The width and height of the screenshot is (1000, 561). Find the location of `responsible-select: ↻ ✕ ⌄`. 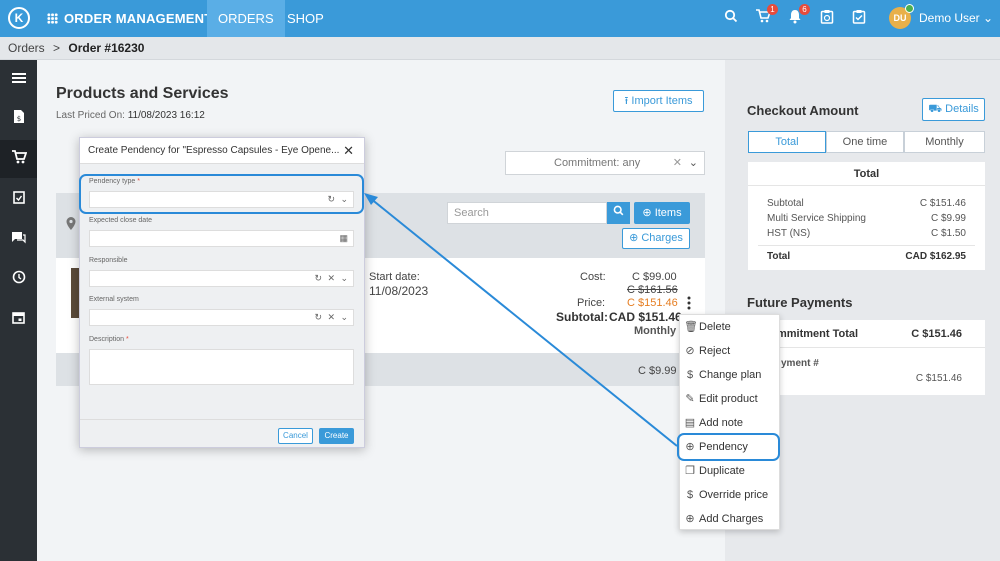

responsible-select: ↻ ✕ ⌄ is located at coordinates (221, 278).